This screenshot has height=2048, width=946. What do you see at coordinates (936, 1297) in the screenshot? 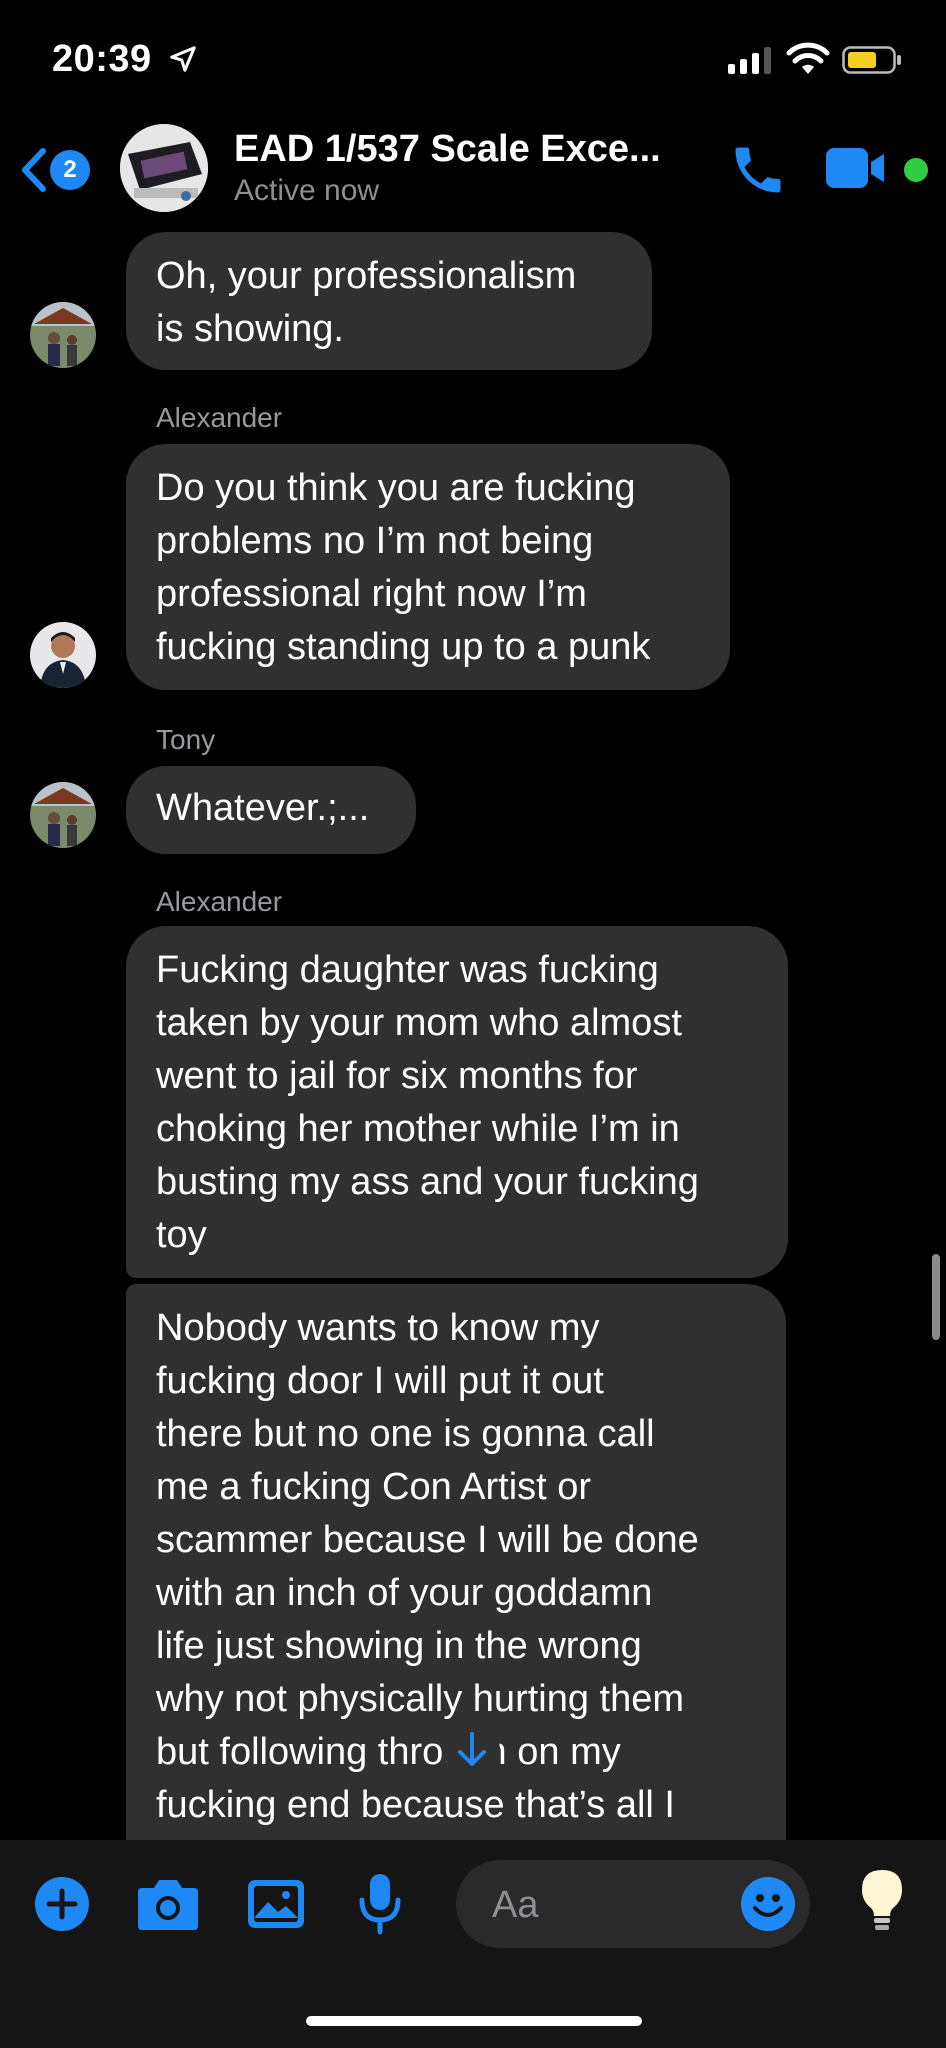
I see `scrollbar` at bounding box center [936, 1297].